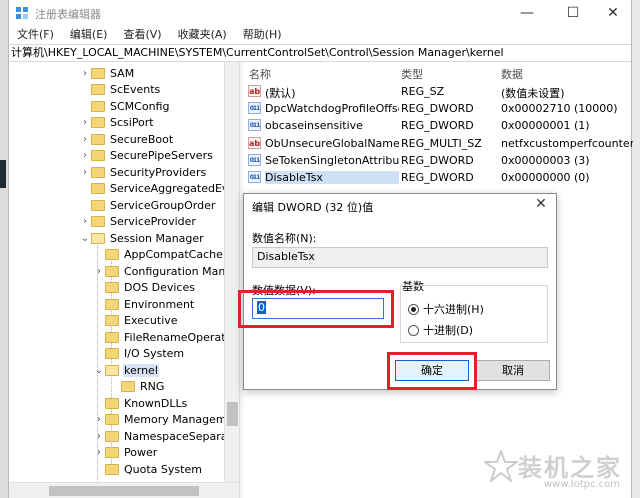 This screenshot has width=640, height=498. I want to click on tree-item: SCMConfig, so click(124, 106).